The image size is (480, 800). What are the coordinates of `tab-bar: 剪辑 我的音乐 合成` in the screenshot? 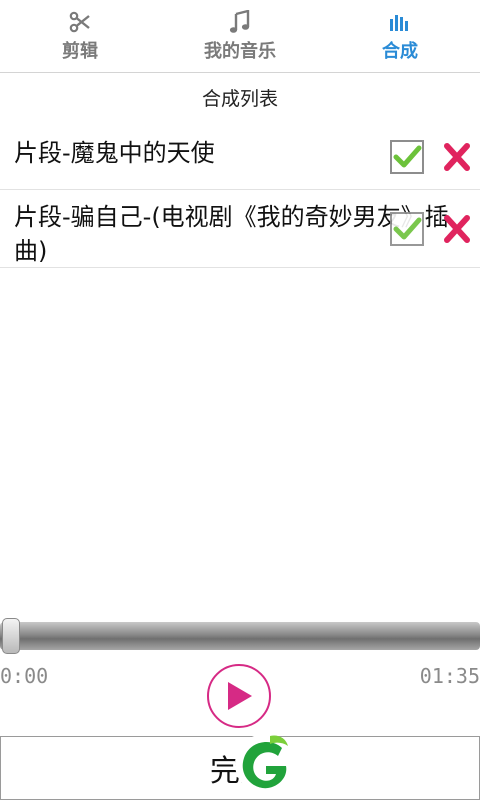 It's located at (240, 36).